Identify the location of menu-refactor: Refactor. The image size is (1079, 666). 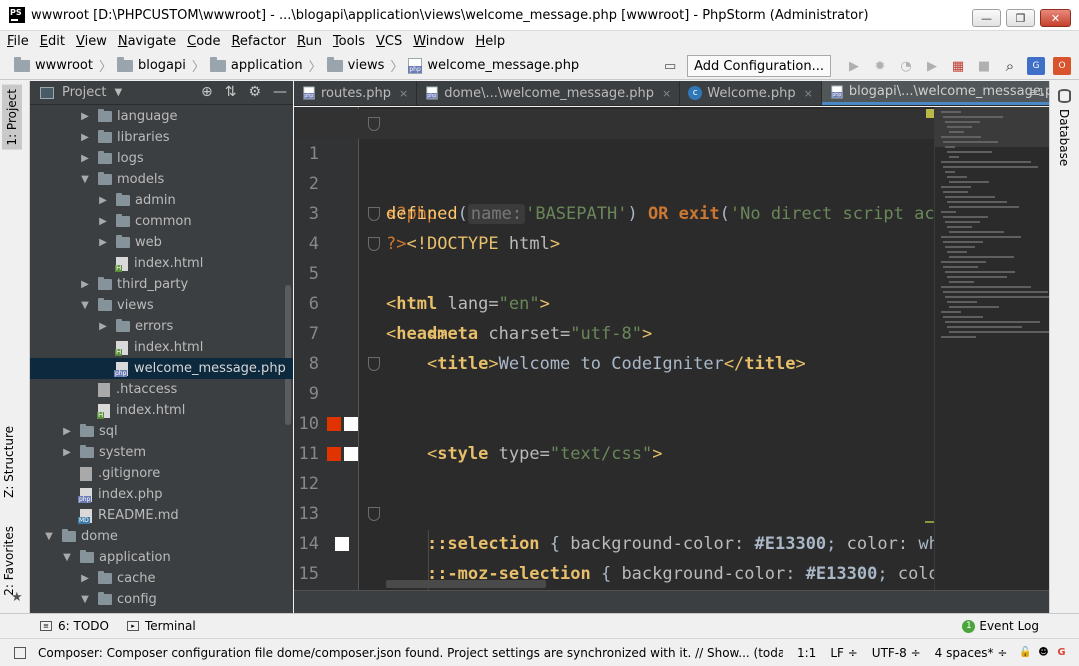
(258, 41).